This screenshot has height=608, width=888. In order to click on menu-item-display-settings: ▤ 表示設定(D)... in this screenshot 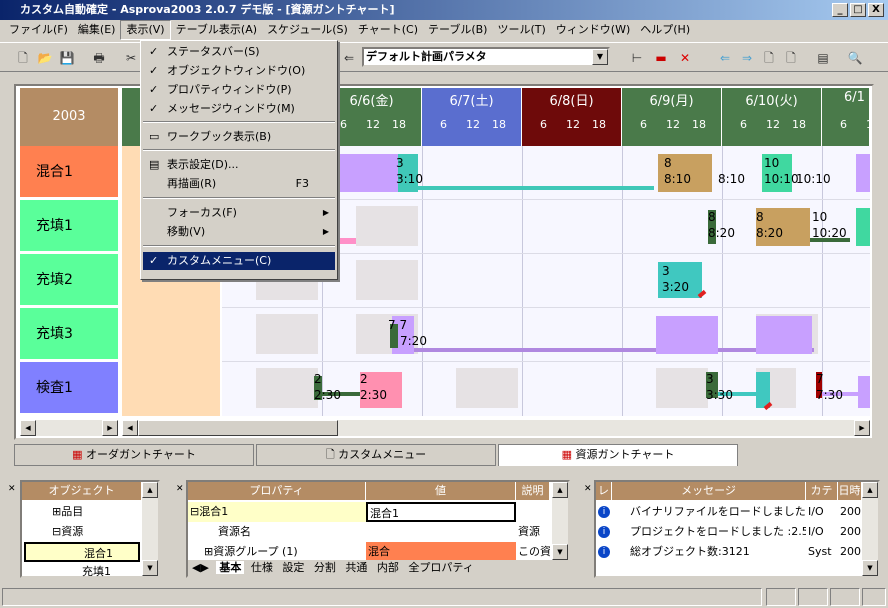, I will do `click(239, 165)`.